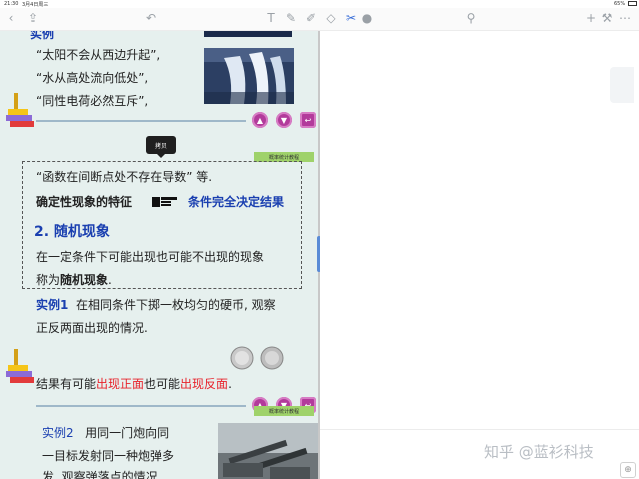  I want to click on course-tag-2: 概率统计教程, so click(284, 411).